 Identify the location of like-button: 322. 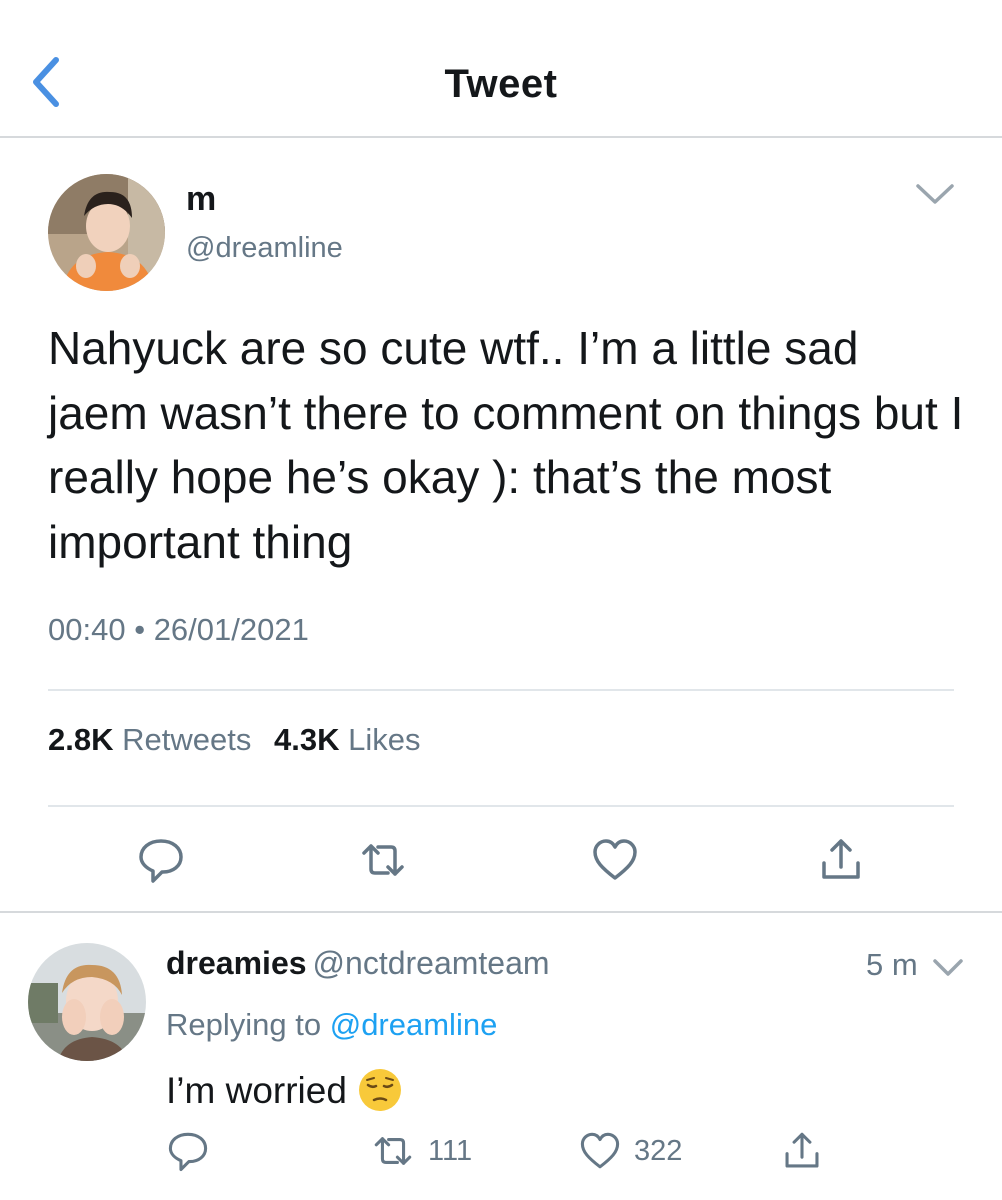
(630, 1151).